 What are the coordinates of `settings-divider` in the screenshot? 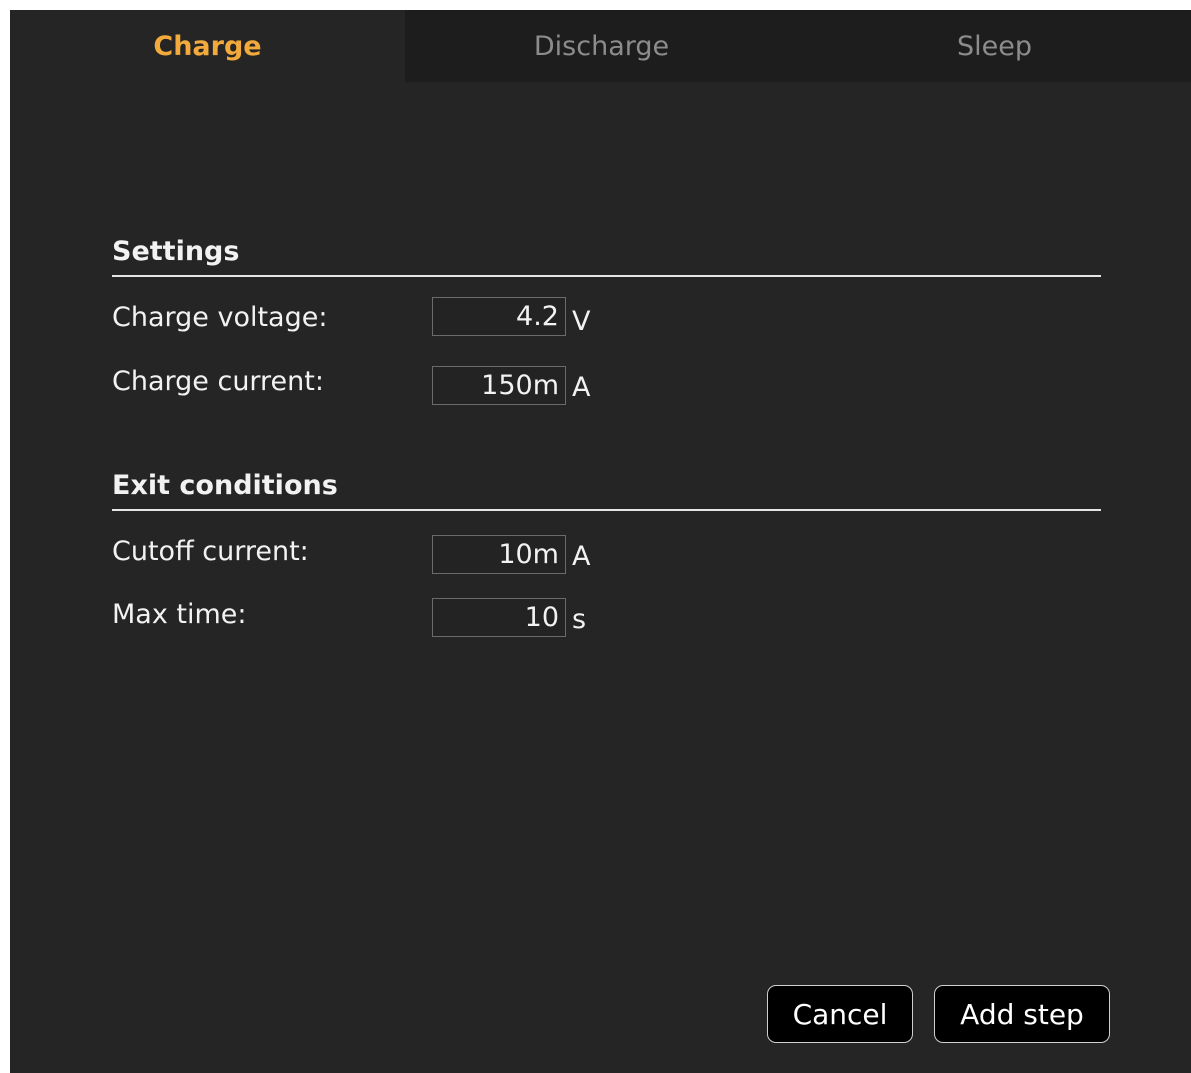 It's located at (606, 276).